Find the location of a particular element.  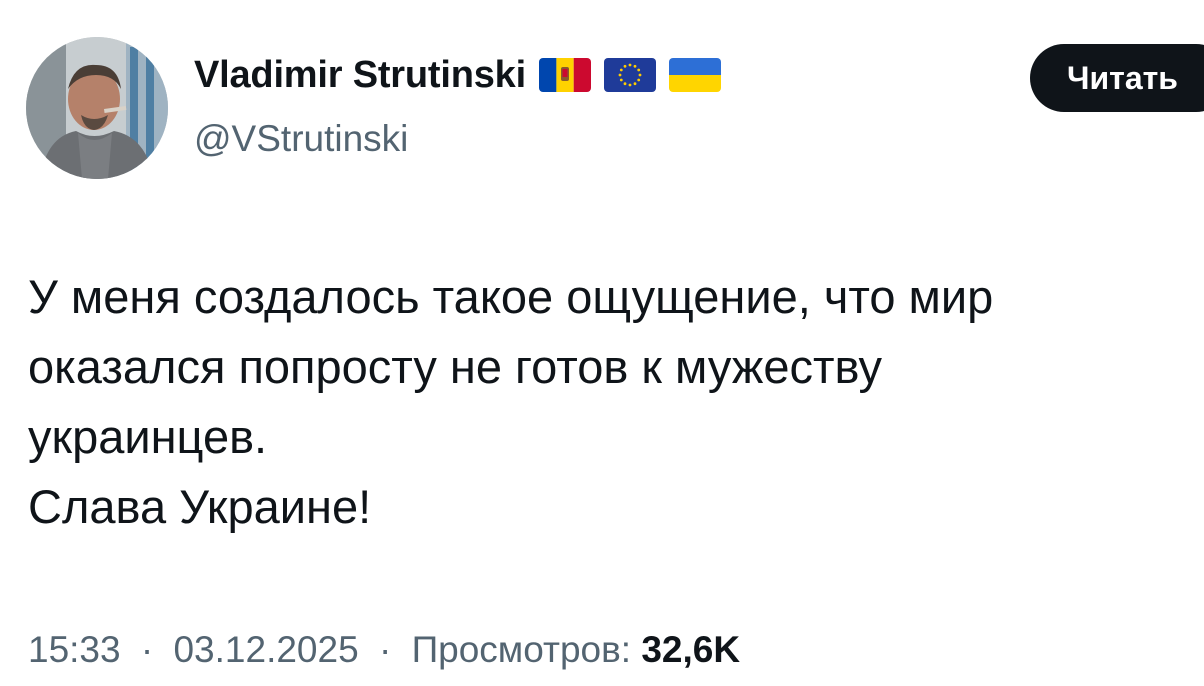

eu-flag-icon is located at coordinates (629, 75).